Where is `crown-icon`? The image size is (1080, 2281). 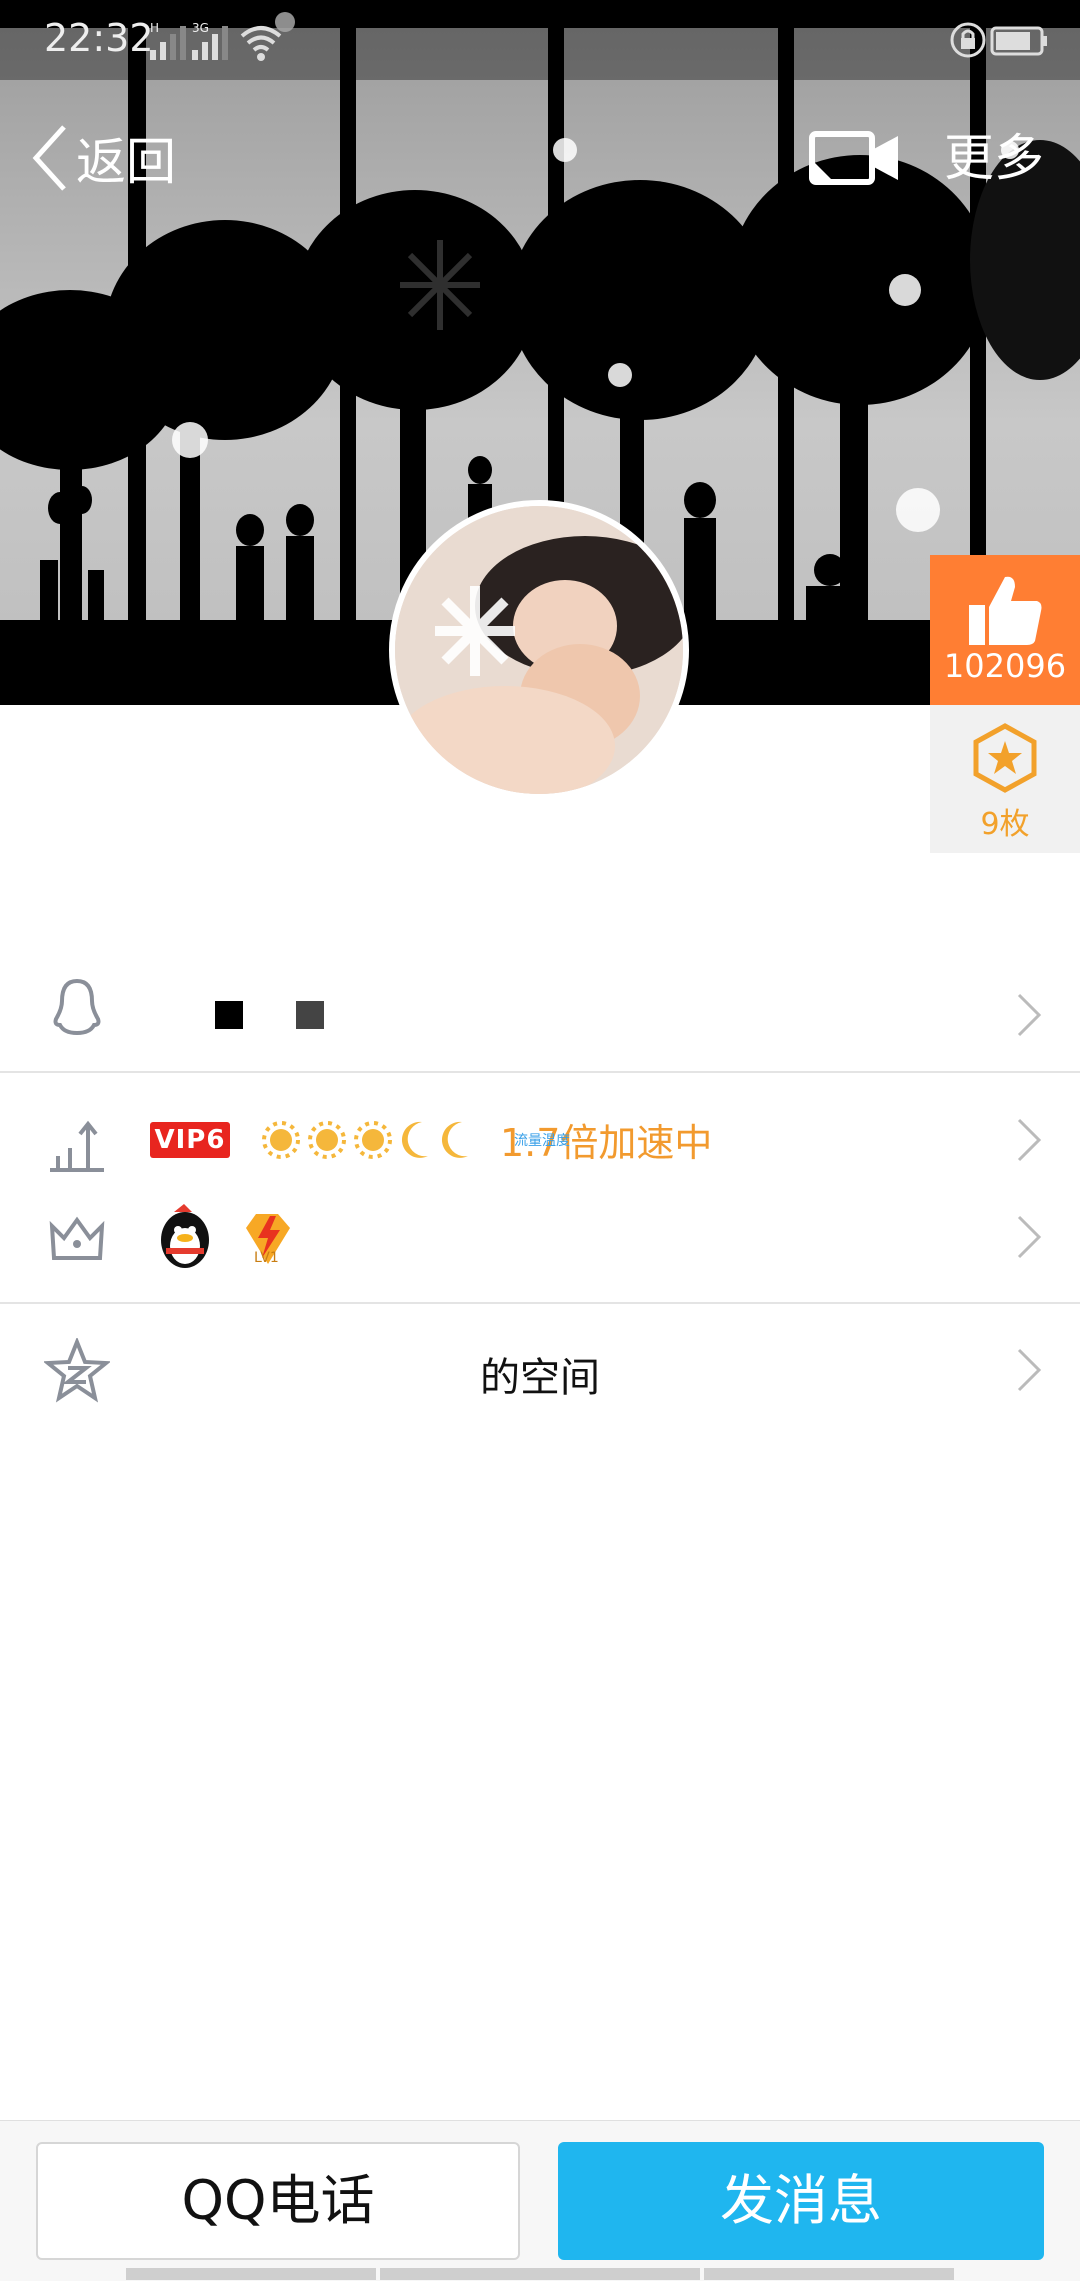 crown-icon is located at coordinates (77, 1238).